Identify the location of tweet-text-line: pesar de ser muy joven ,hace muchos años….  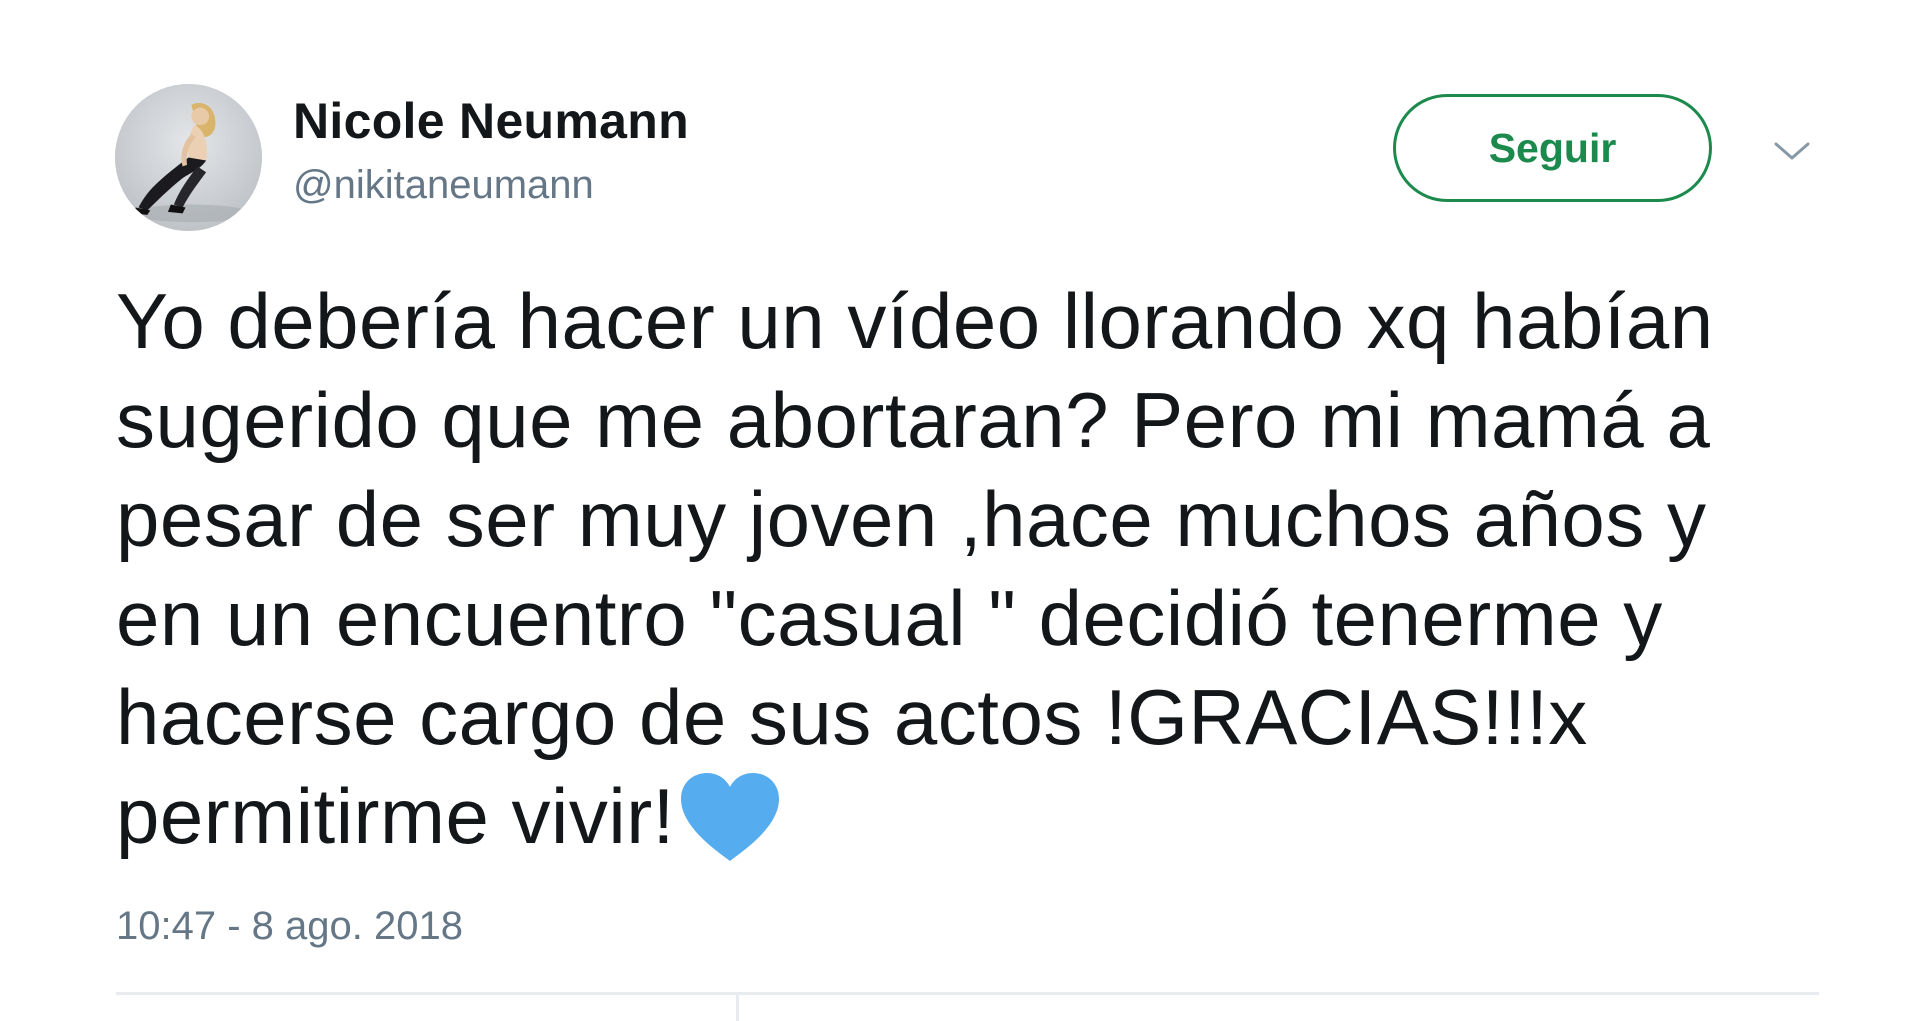
(911, 519).